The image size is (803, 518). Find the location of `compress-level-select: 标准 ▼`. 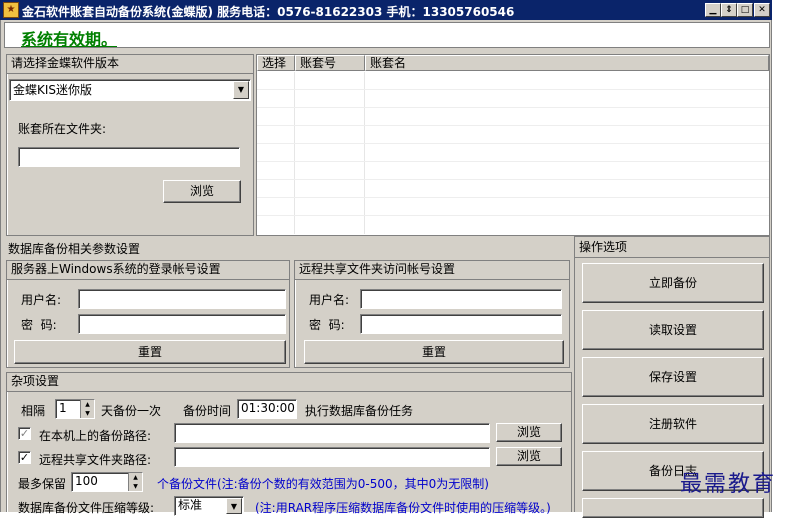

compress-level-select: 标准 ▼ is located at coordinates (209, 506).